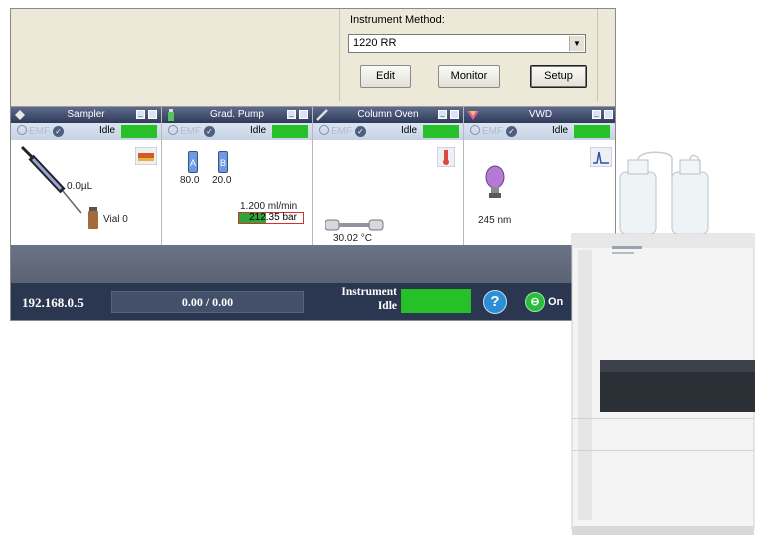  I want to click on module-title: Grad. Pump, so click(237, 114).